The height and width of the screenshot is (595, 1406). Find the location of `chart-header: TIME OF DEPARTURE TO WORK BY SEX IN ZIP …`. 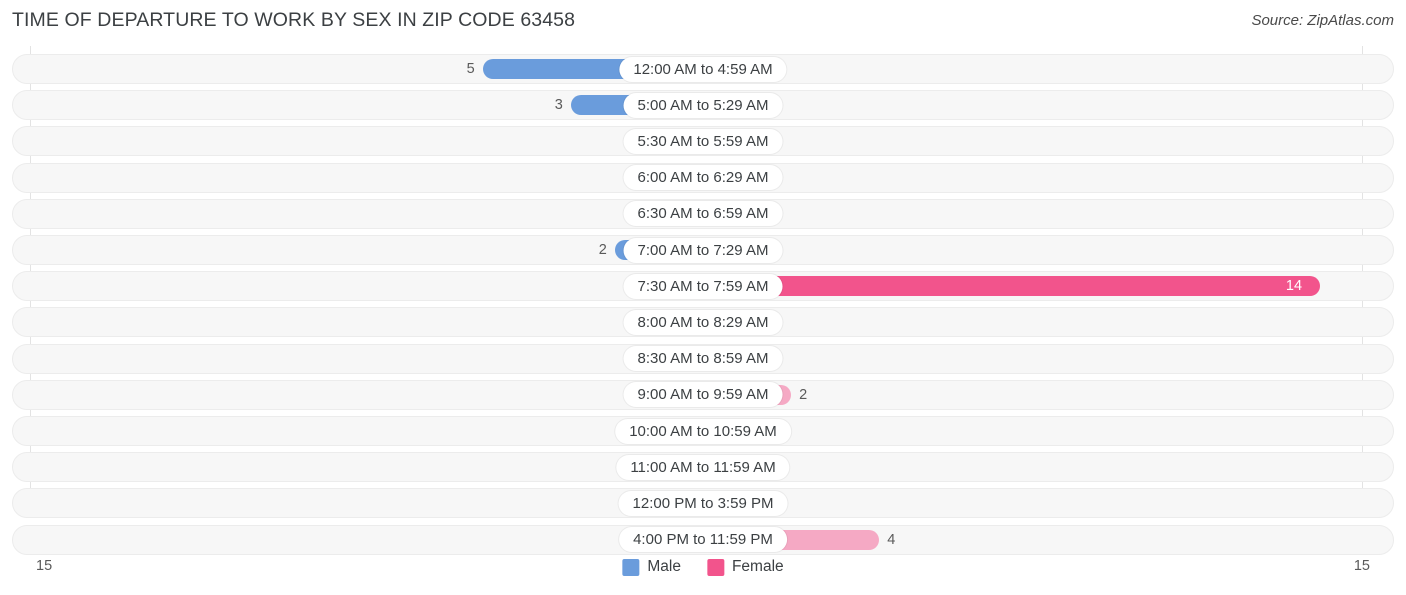

chart-header: TIME OF DEPARTURE TO WORK BY SEX IN ZIP … is located at coordinates (703, 22).